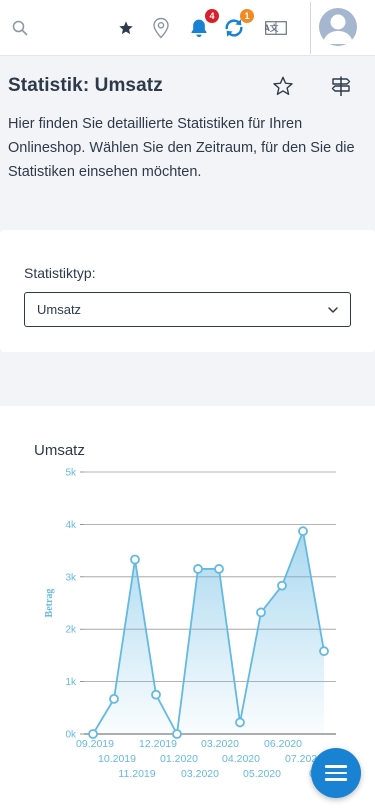 The image size is (375, 812). I want to click on top-bar: 4 1 A文, so click(187, 28).